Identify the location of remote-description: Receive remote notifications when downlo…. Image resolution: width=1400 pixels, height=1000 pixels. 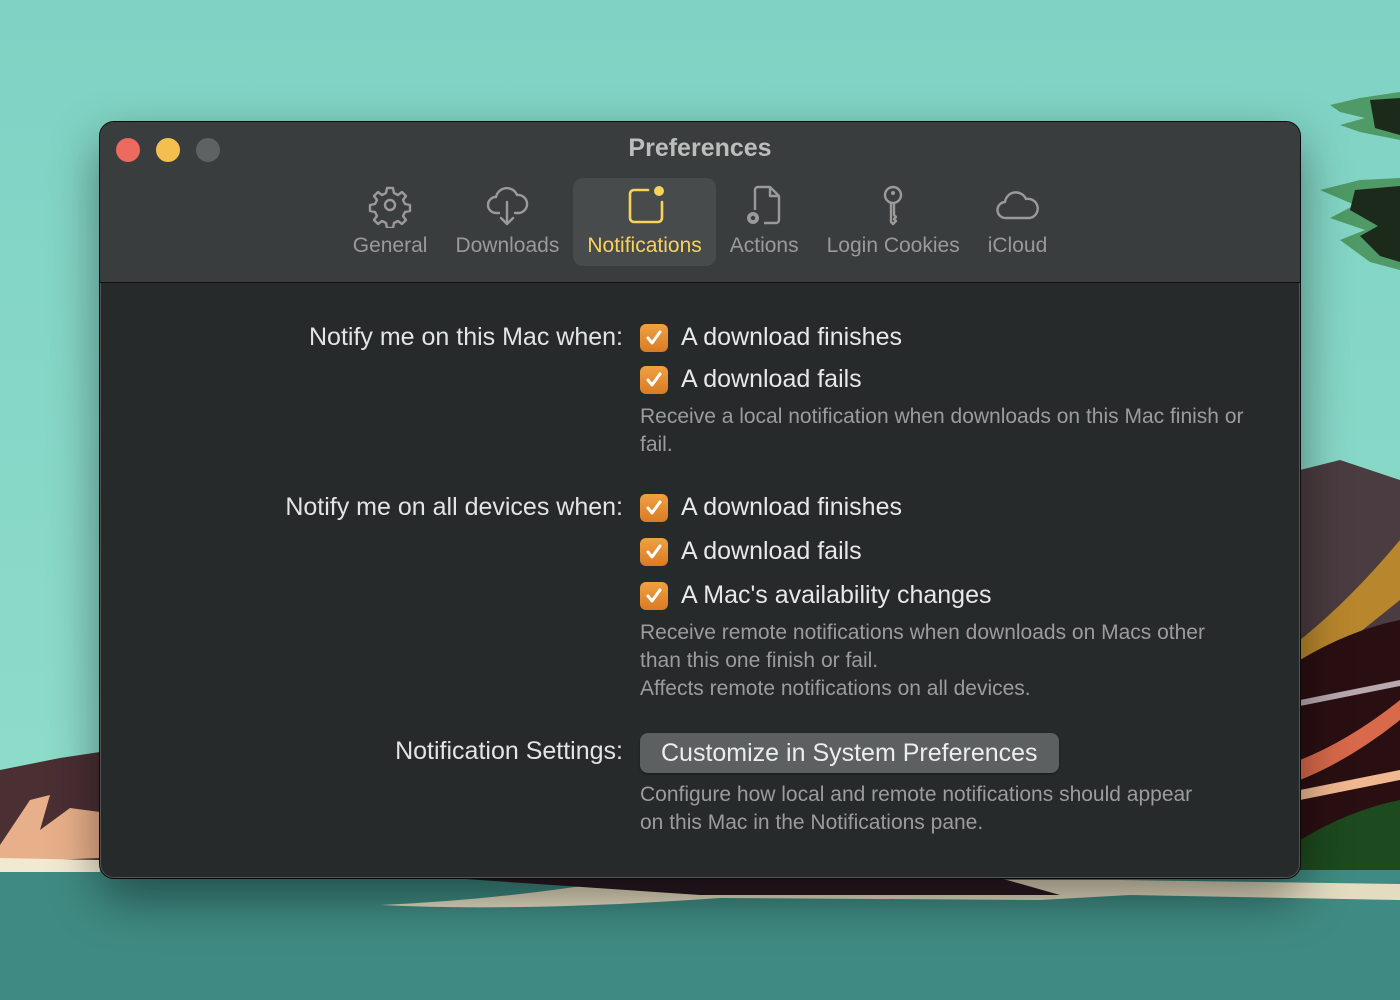
(922, 646).